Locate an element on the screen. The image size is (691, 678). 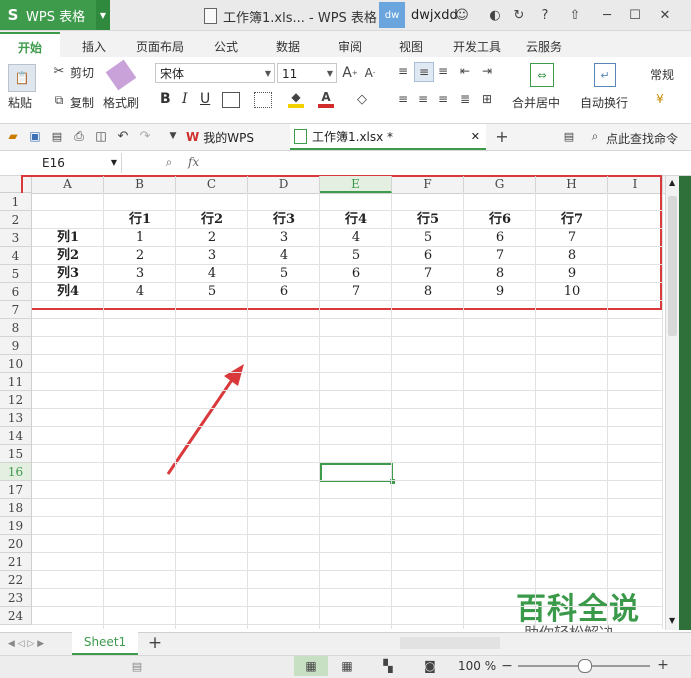
column-header: I is located at coordinates (635, 184).